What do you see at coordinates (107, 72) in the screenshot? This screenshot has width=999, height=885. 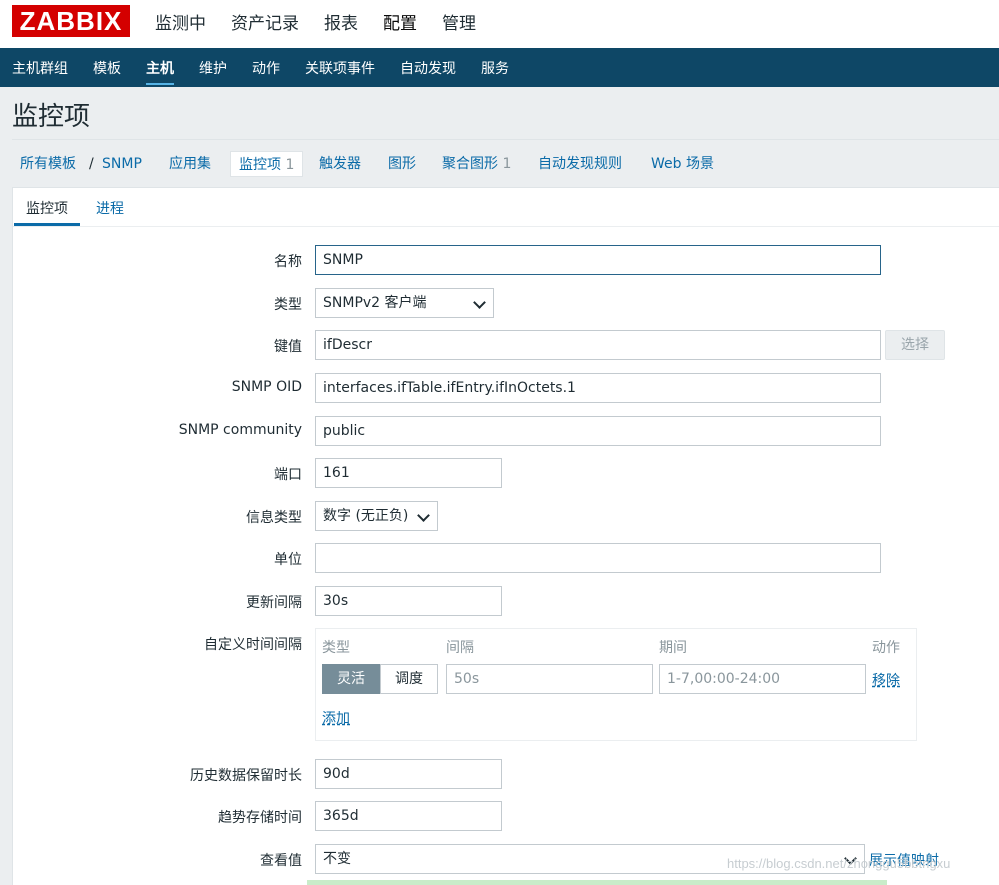 I see `sub-nav-templates: 模板` at bounding box center [107, 72].